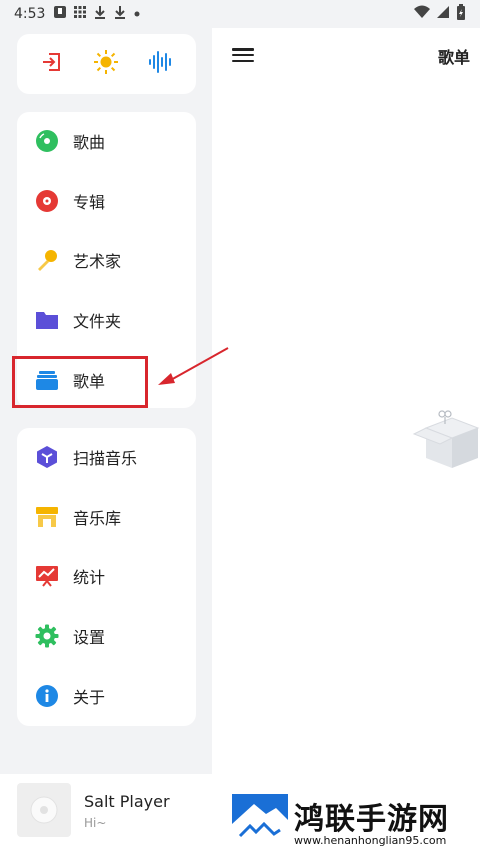 The width and height of the screenshot is (480, 854). What do you see at coordinates (443, 14) in the screenshot?
I see `signal-icon` at bounding box center [443, 14].